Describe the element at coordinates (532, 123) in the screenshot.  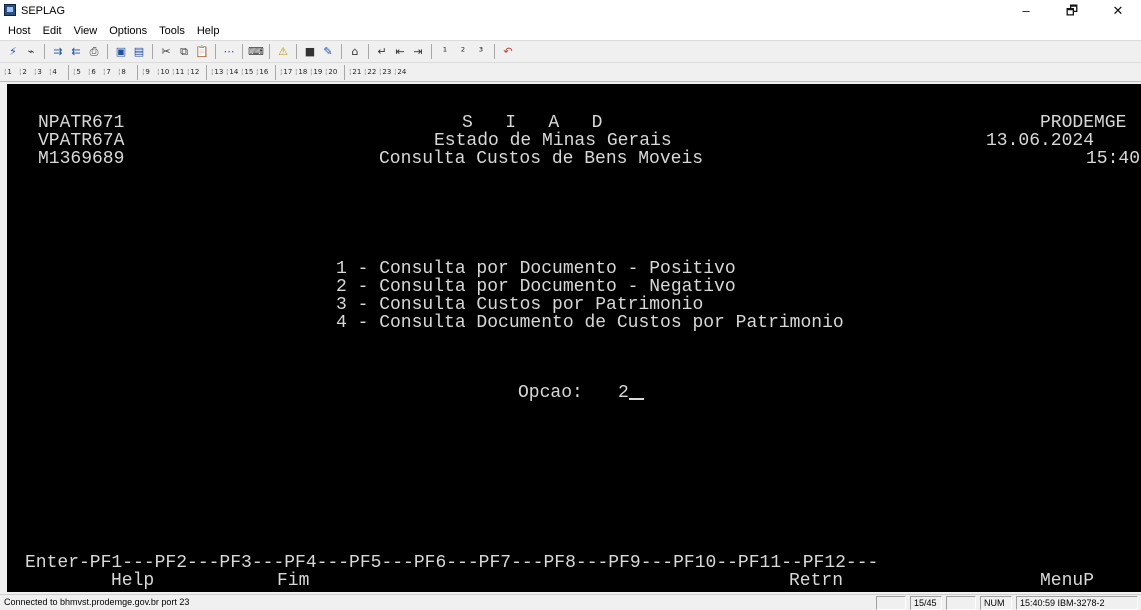
I see `system-name: S I A D` at that location.